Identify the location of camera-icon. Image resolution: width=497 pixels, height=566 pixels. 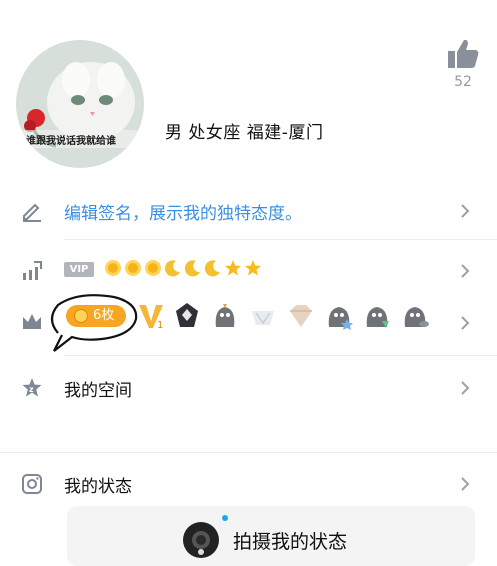
(32, 484).